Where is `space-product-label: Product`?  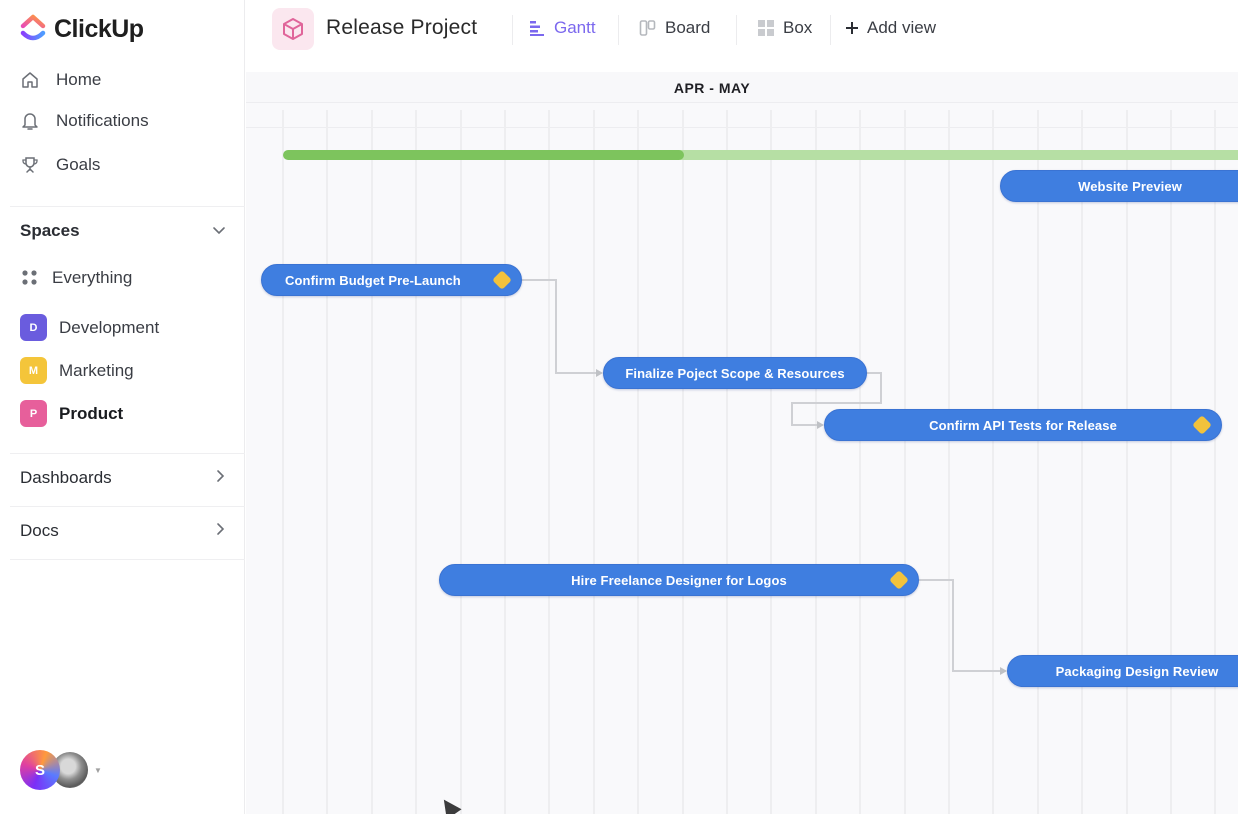
space-product-label: Product is located at coordinates (91, 413).